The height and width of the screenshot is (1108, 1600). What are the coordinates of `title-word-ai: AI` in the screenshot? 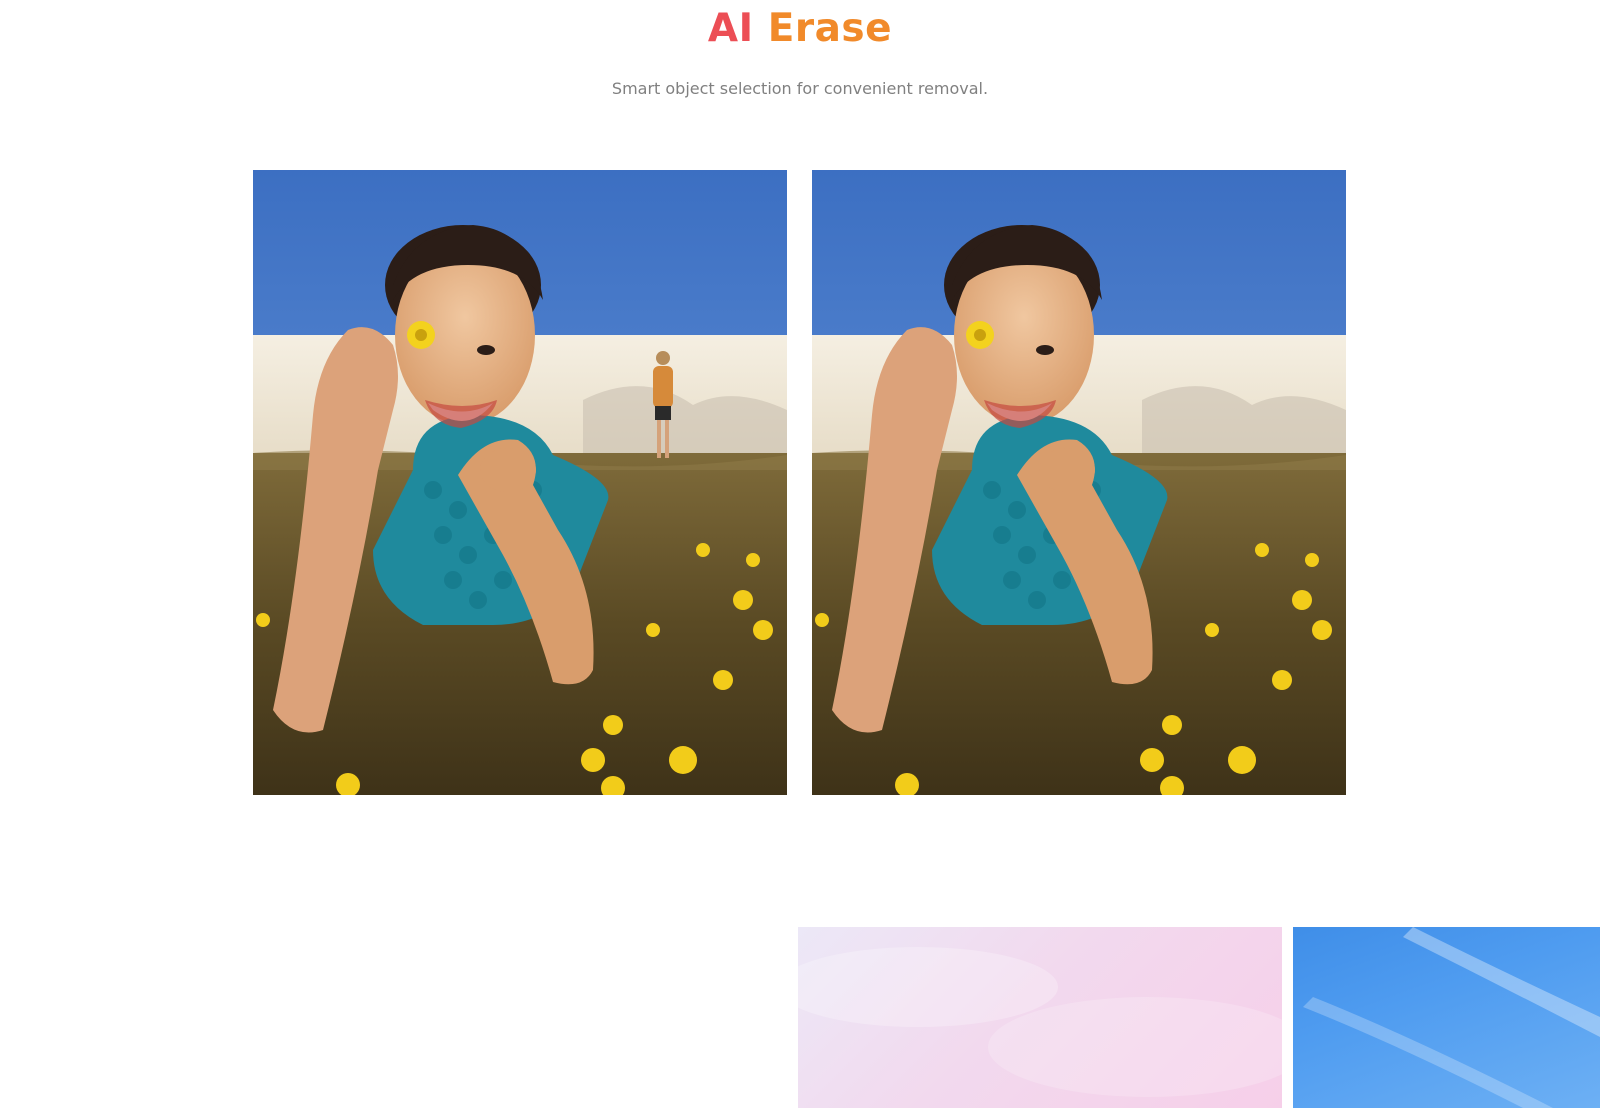 It's located at (730, 28).